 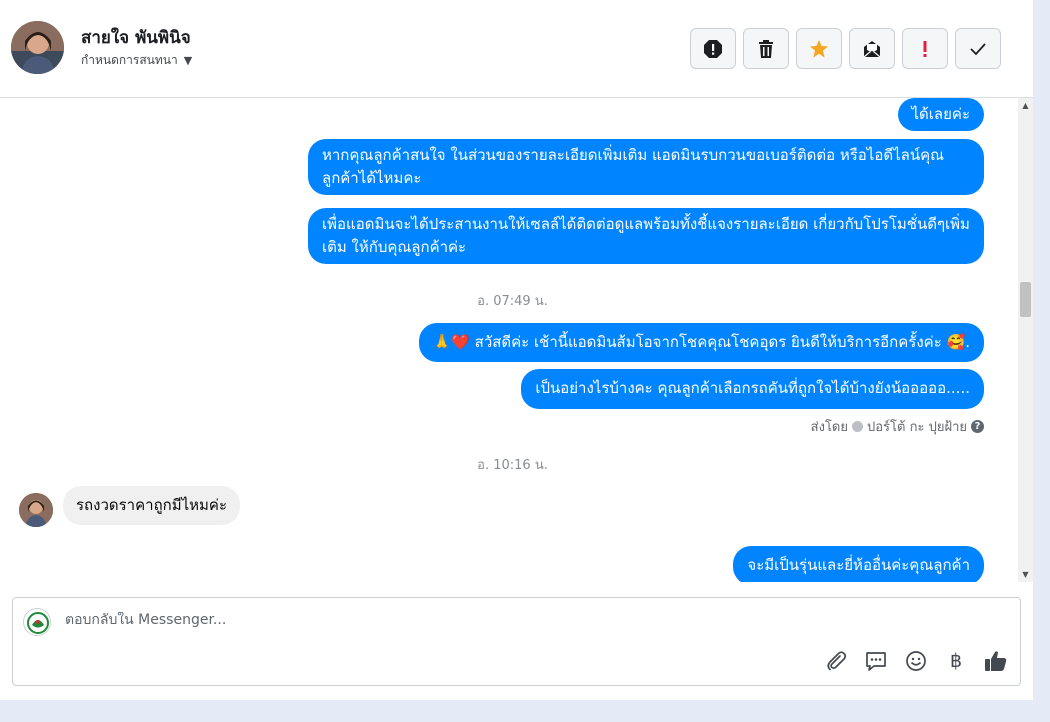 What do you see at coordinates (977, 426) in the screenshot?
I see `help-icon: ?` at bounding box center [977, 426].